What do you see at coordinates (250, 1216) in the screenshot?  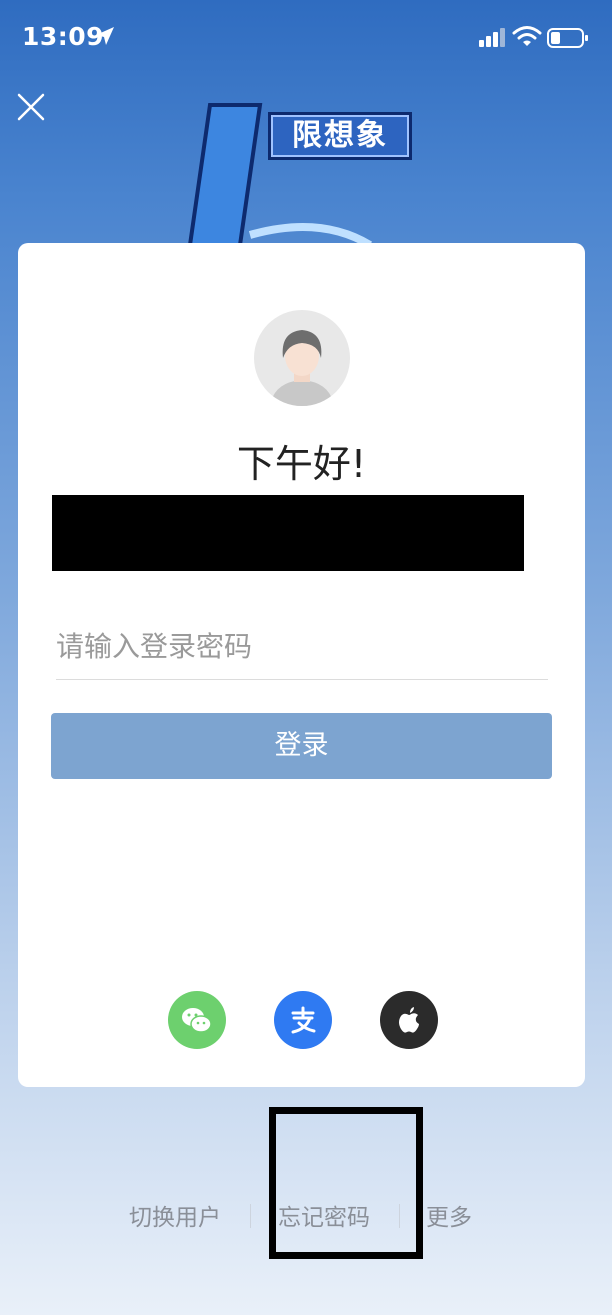 I see `divider` at bounding box center [250, 1216].